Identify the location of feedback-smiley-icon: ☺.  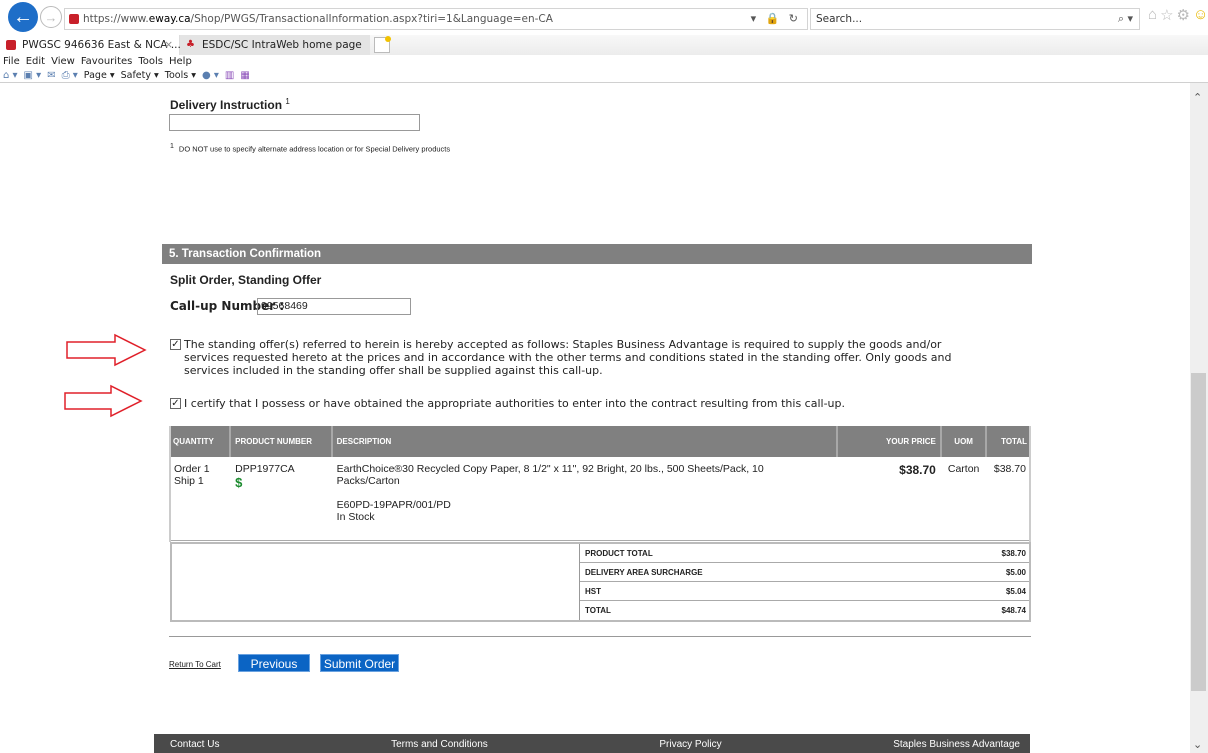
(1200, 15).